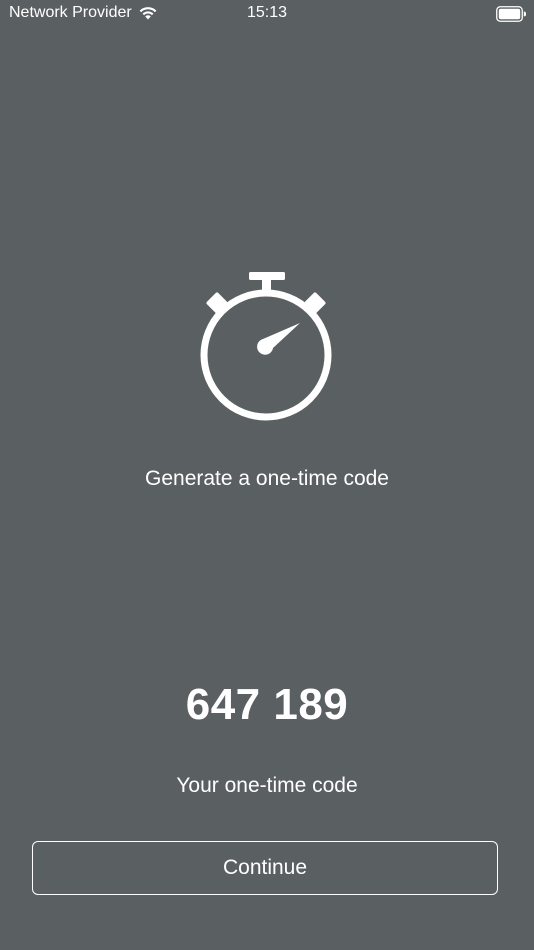 This screenshot has height=950, width=534. What do you see at coordinates (266, 346) in the screenshot?
I see `stopwatch-icon` at bounding box center [266, 346].